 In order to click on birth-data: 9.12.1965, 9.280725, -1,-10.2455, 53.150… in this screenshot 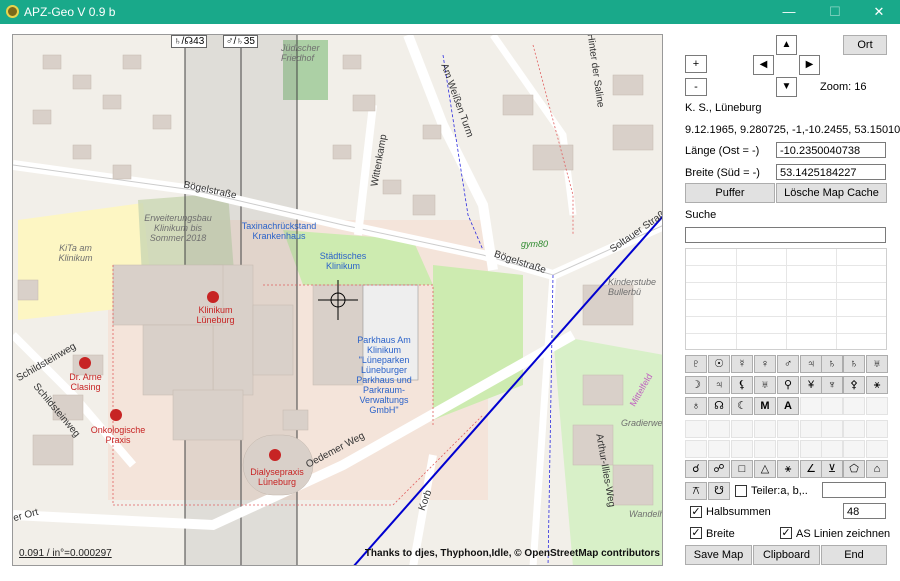, I will do `click(792, 130)`.